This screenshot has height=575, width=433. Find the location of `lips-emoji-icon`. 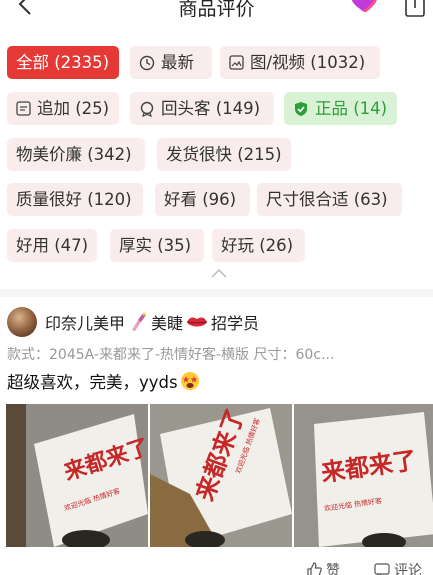

lips-emoji-icon is located at coordinates (197, 322).